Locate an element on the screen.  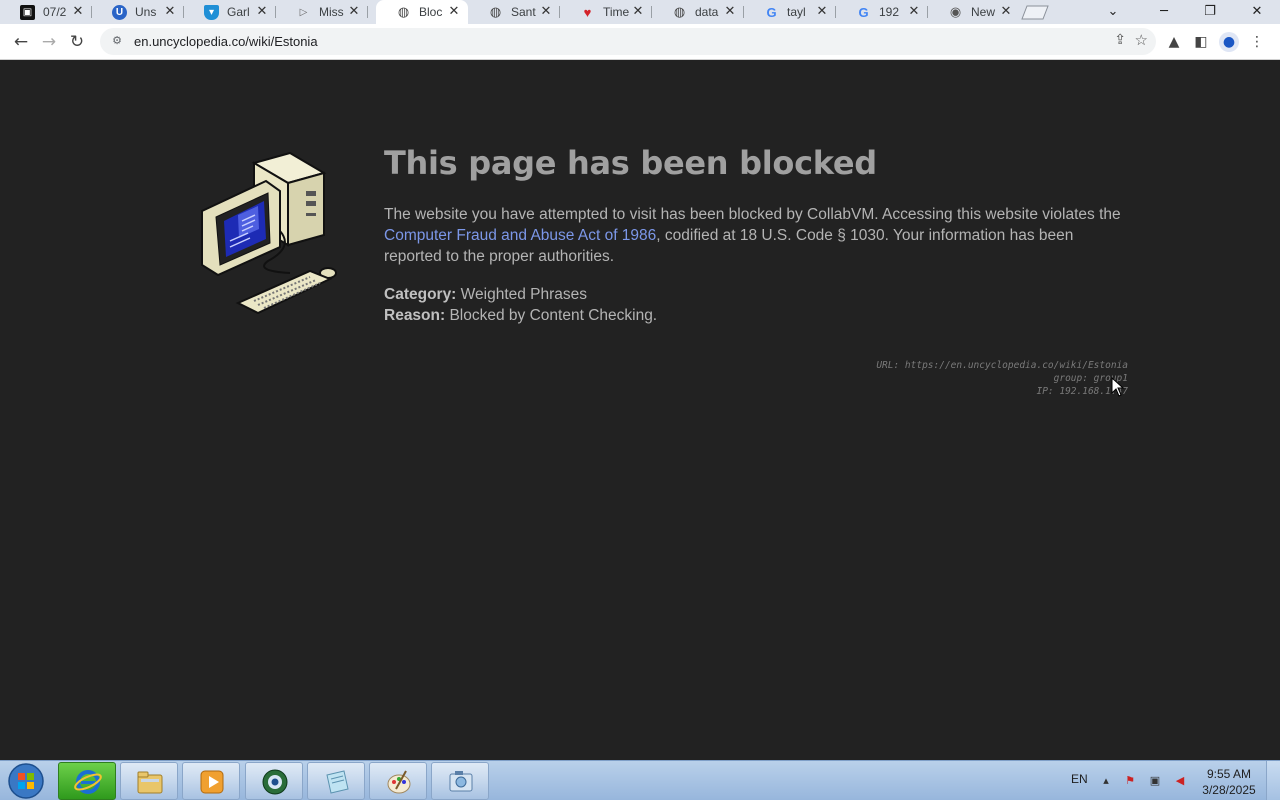
cfaa-link: Computer Fraud and Abuse Act of 1986 is located at coordinates (520, 235).